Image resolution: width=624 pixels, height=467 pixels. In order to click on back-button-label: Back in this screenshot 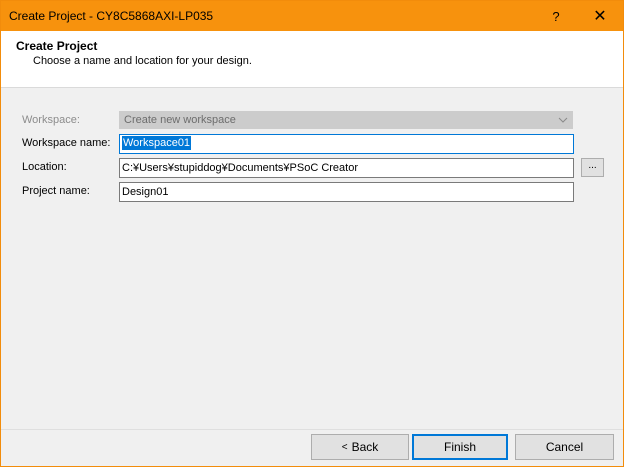, I will do `click(365, 447)`.